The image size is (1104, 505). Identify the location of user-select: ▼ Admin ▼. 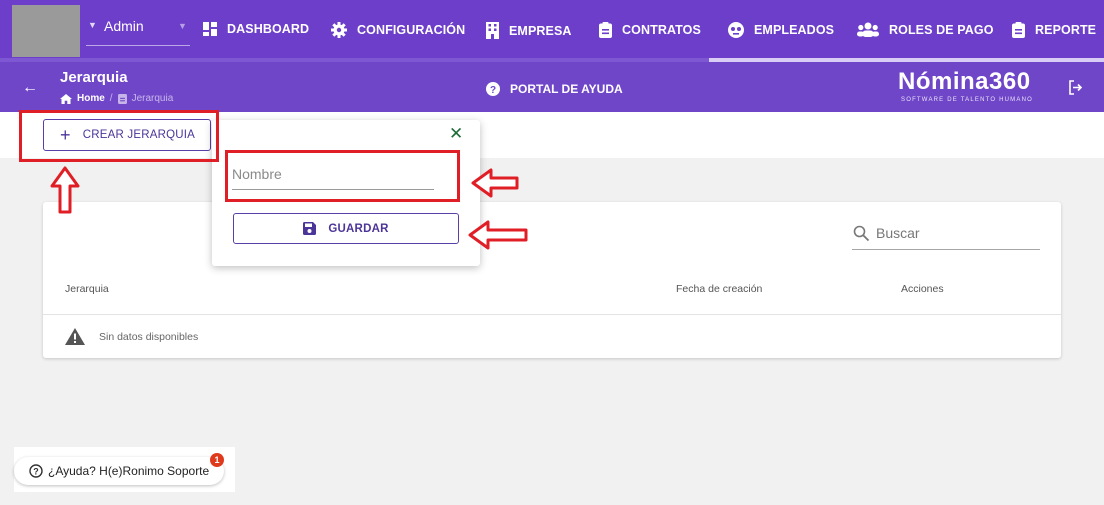
(138, 29).